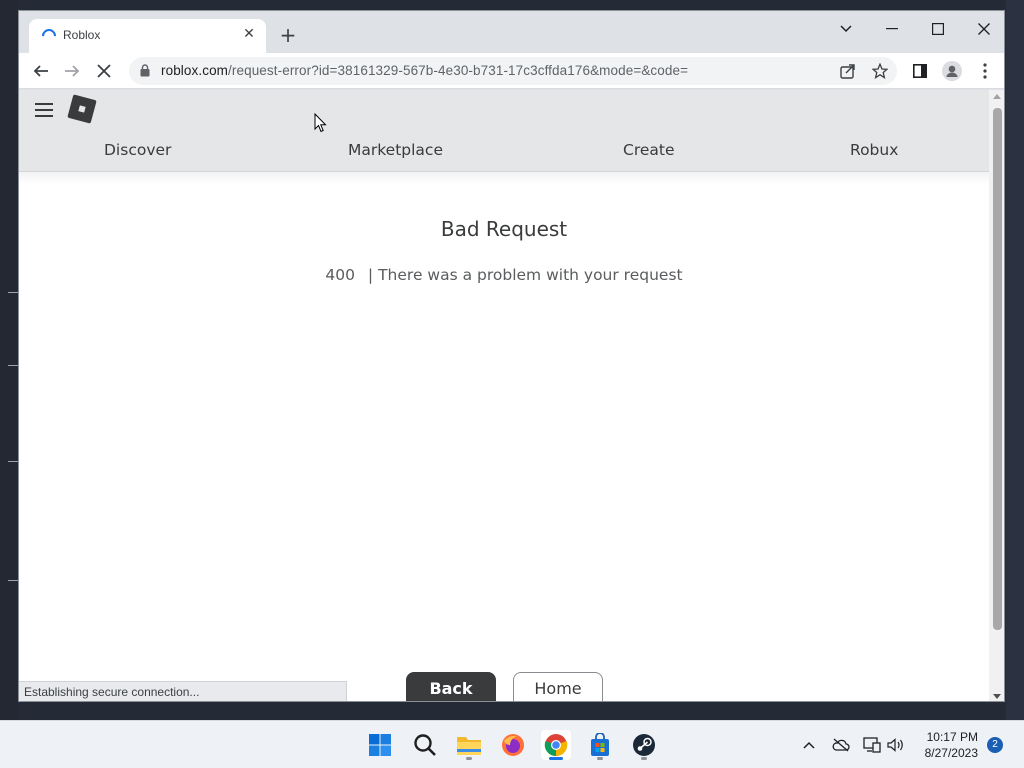 Image resolution: width=1024 pixels, height=768 pixels. I want to click on clock-time: 10:17 PM, so click(952, 737).